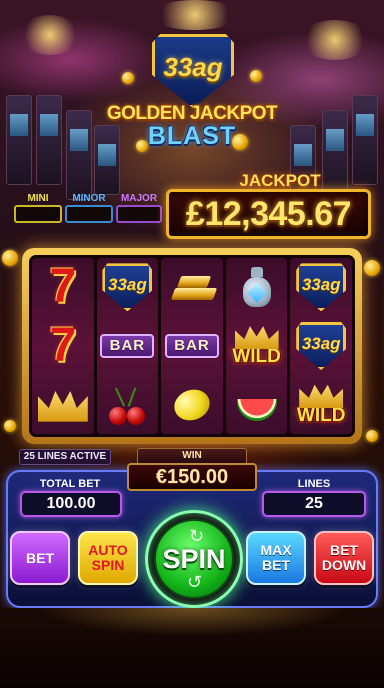 The height and width of the screenshot is (688, 384). Describe the element at coordinates (192, 477) in the screenshot. I see `win-amount: €150.00` at that location.